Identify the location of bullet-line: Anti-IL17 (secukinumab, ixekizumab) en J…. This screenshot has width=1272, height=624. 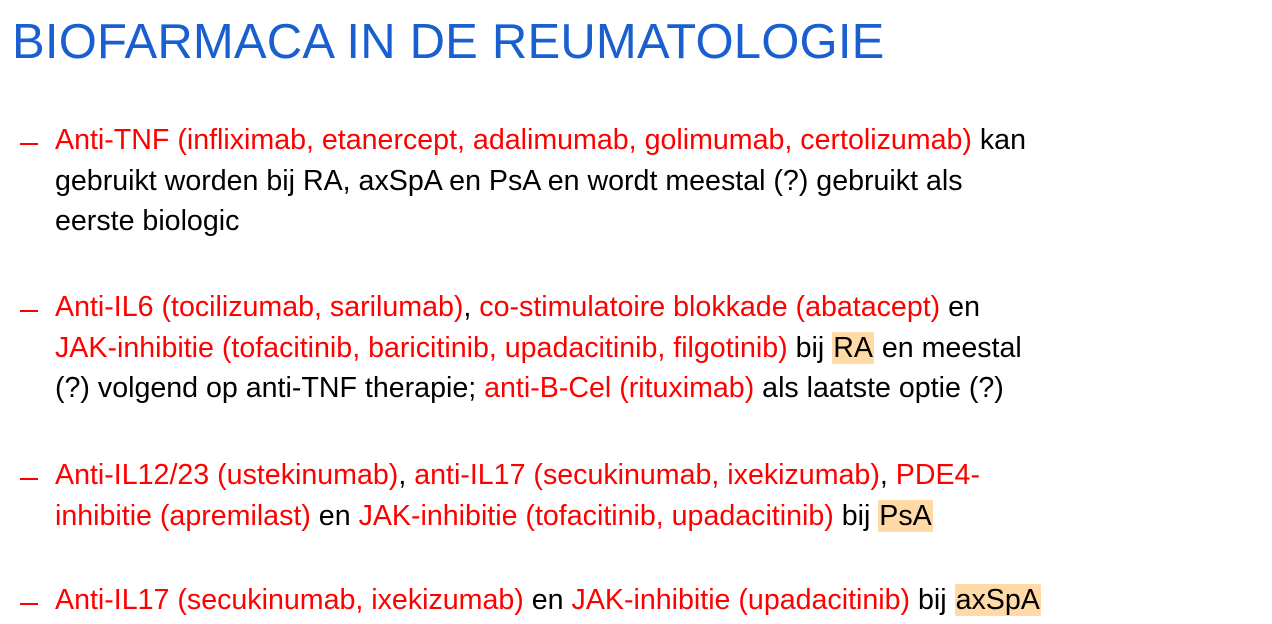
(548, 600).